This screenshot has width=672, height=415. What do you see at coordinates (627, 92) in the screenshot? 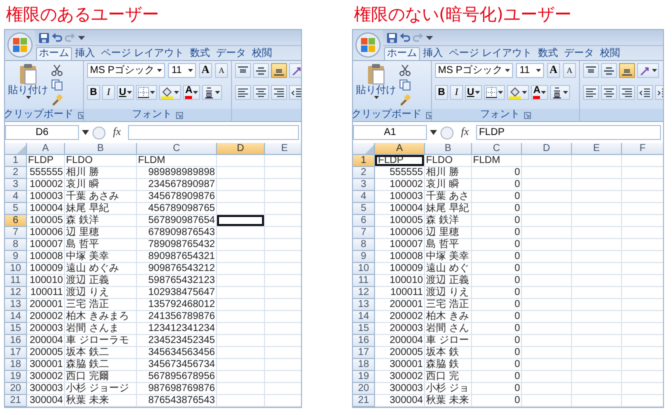
I see `align-right-button` at bounding box center [627, 92].